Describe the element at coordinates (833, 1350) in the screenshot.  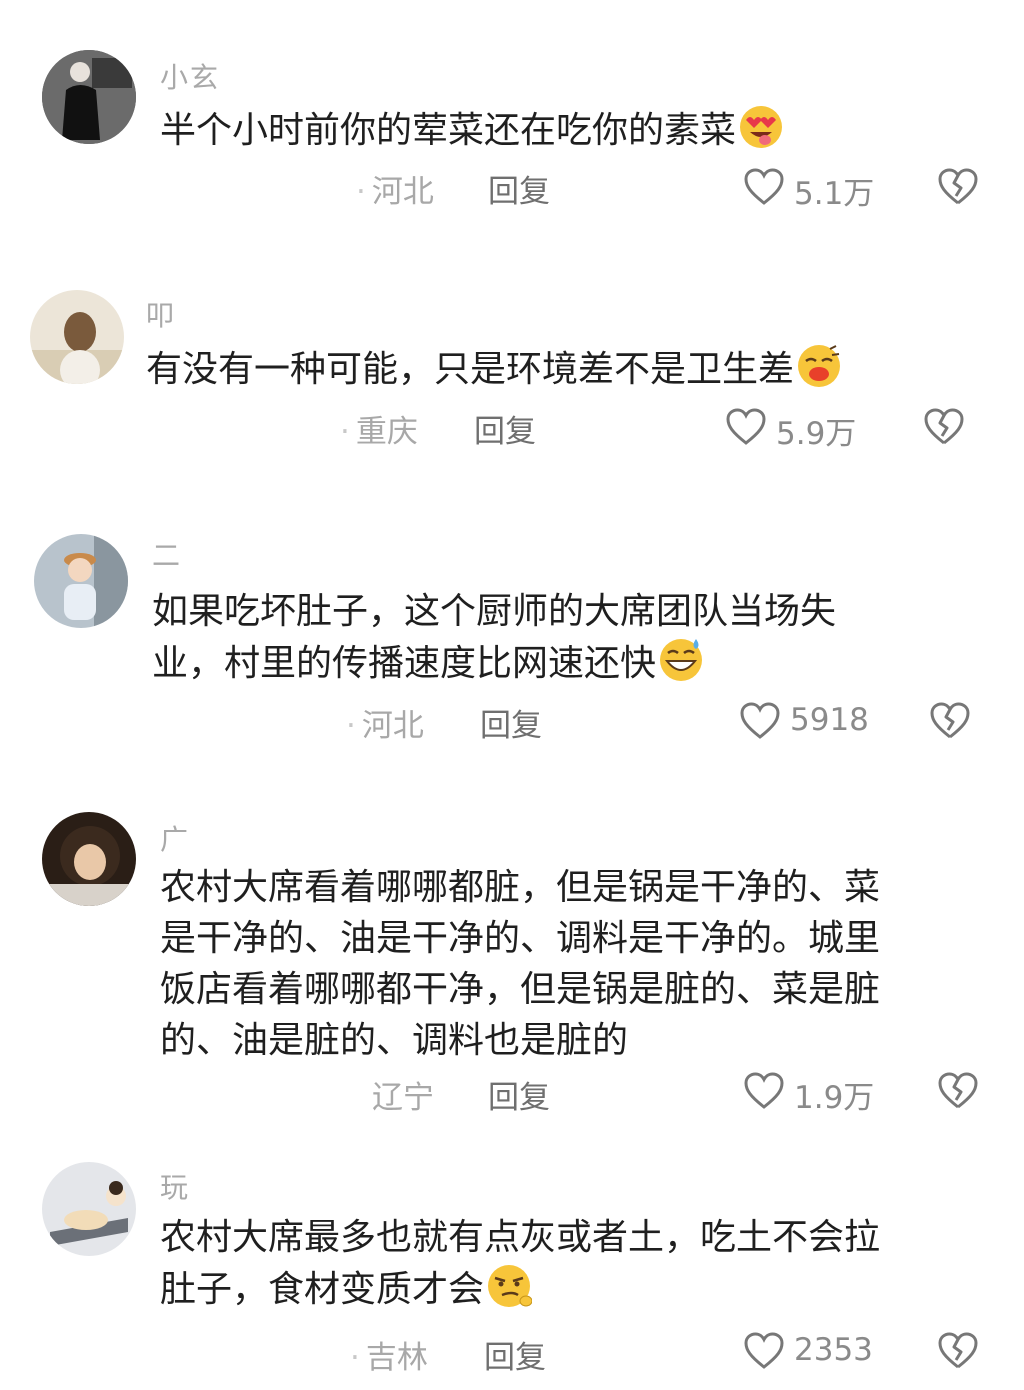
I see `like-count: 2353` at that location.